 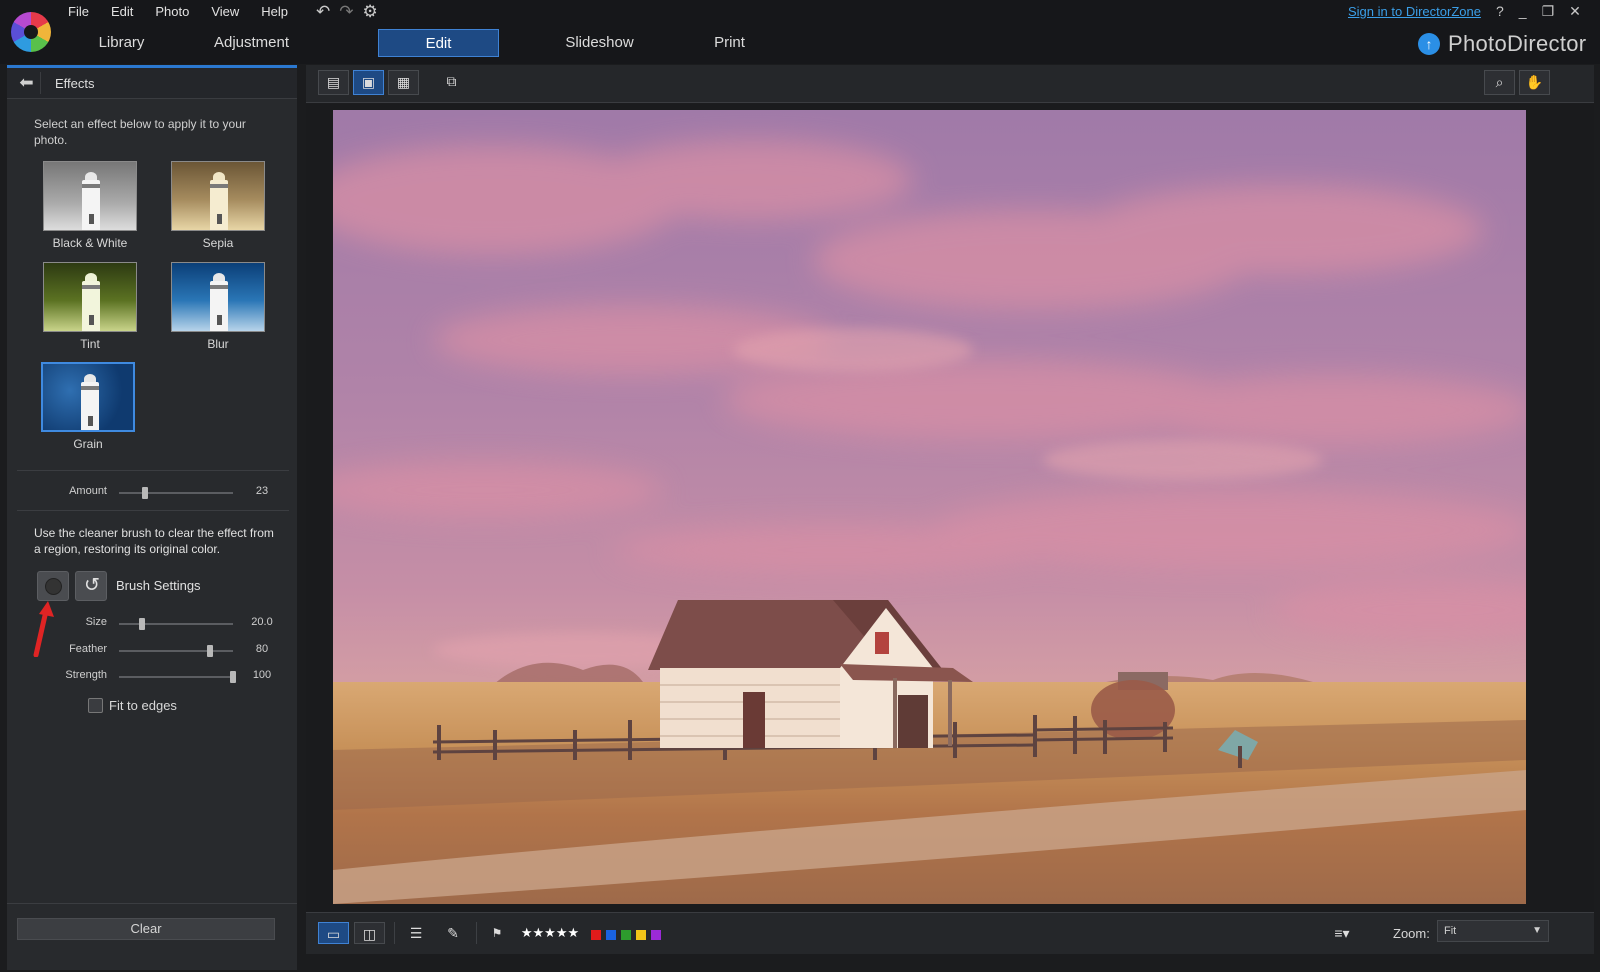 What do you see at coordinates (86, 675) in the screenshot?
I see `strength-label: Strength` at bounding box center [86, 675].